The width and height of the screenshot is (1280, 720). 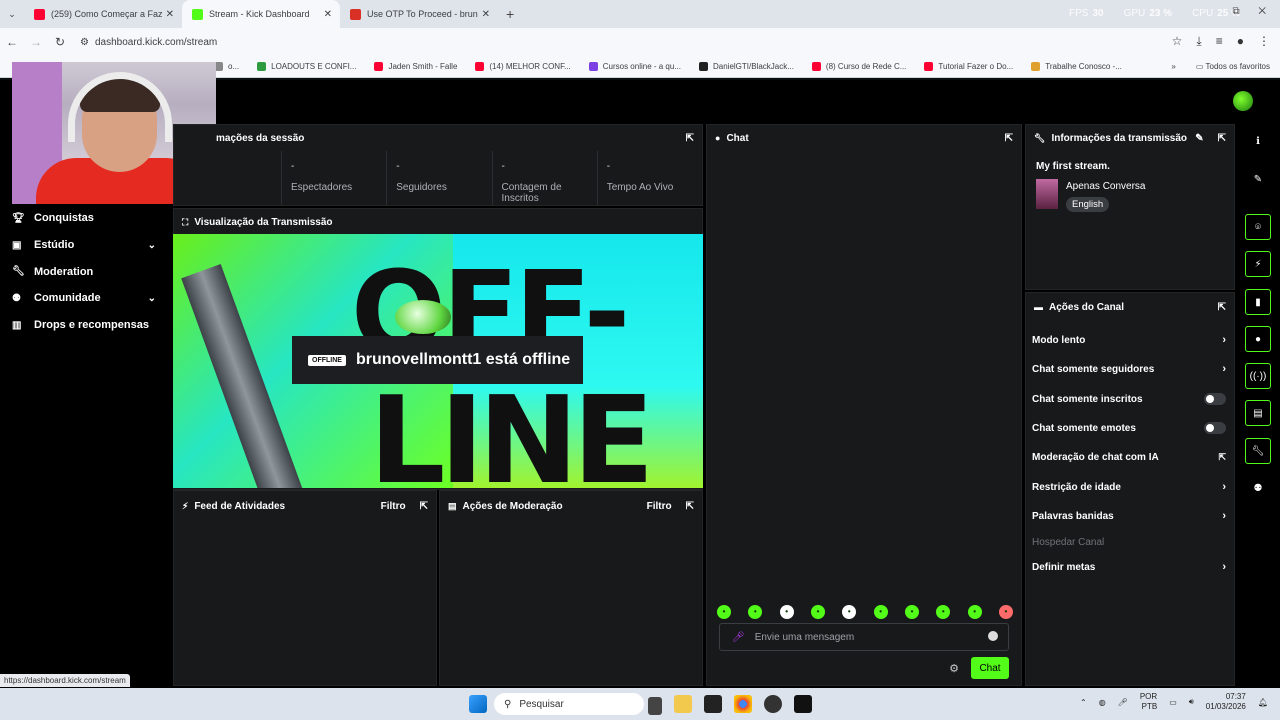 I want to click on site-info-icon: ⚙, so click(x=84, y=42).